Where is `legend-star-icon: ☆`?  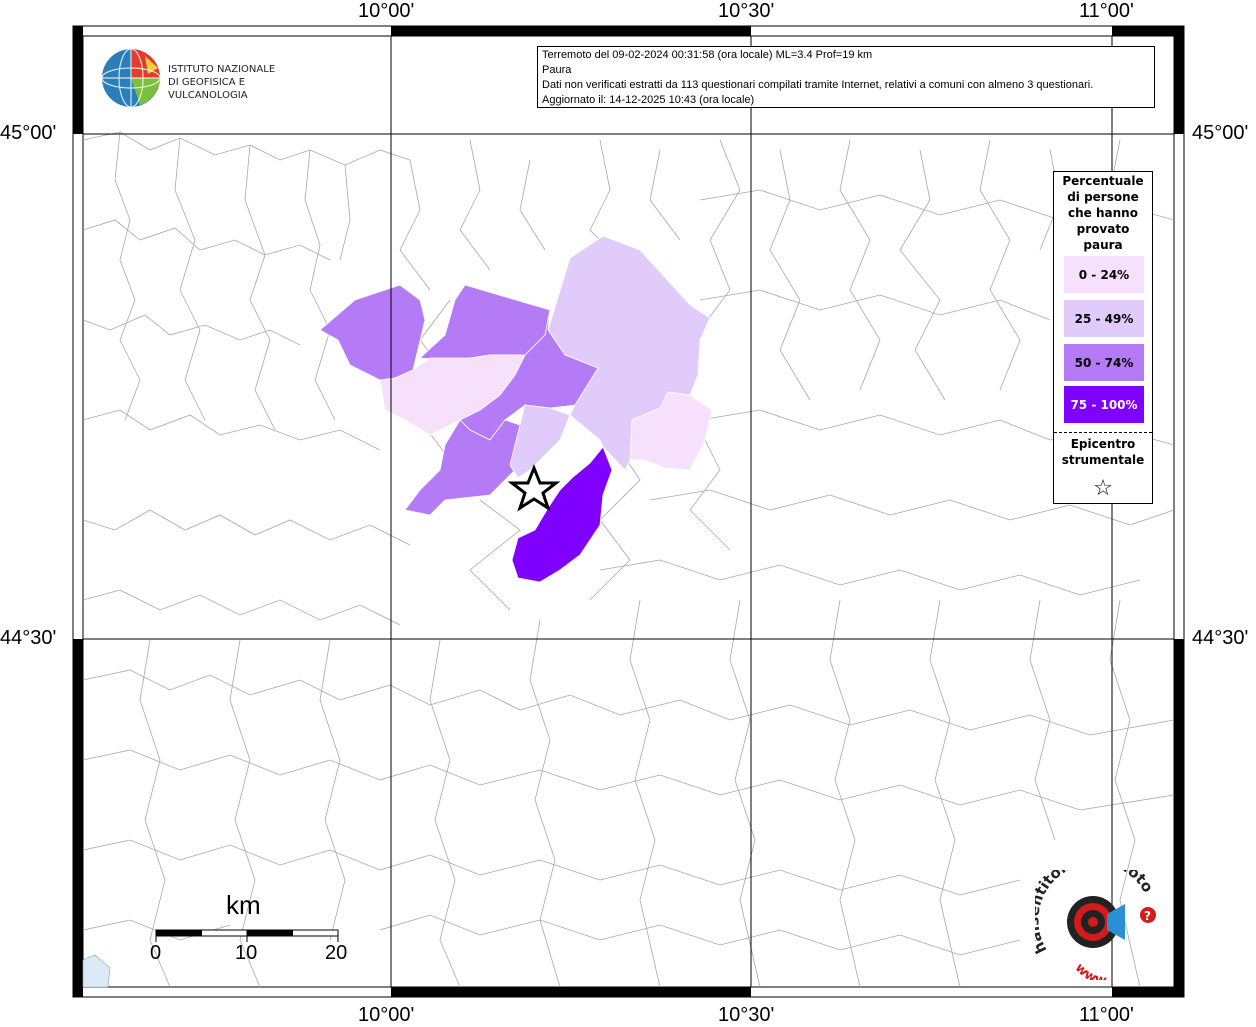 legend-star-icon: ☆ is located at coordinates (1103, 488).